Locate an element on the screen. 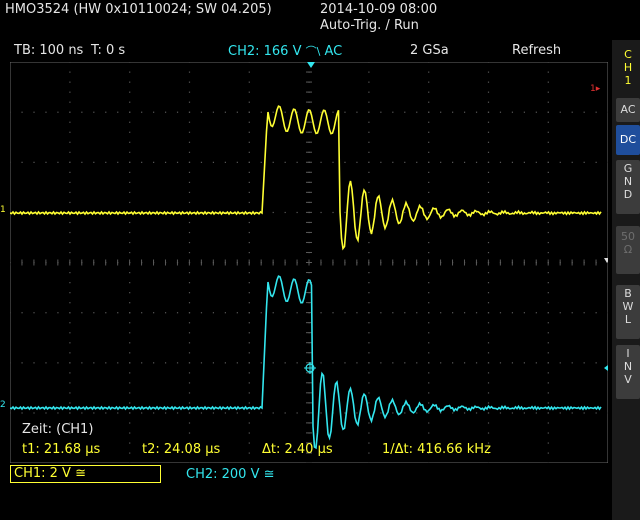  ch2-ground-marker: 2 is located at coordinates (3, 405).